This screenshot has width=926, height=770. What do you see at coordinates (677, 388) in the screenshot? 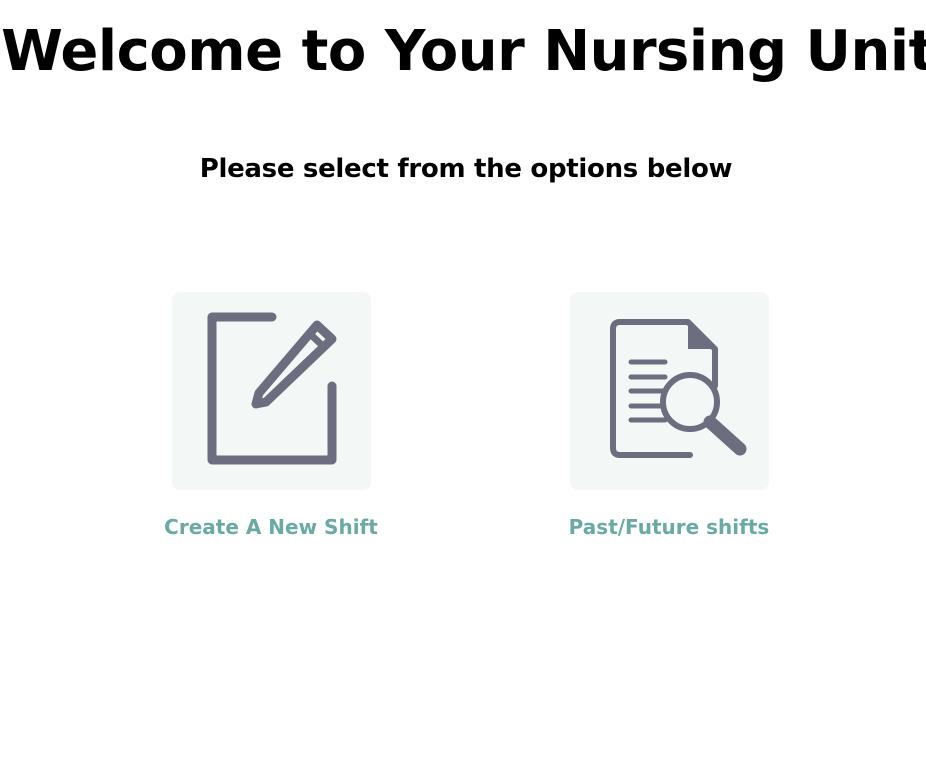
I see `document-search-icon` at bounding box center [677, 388].